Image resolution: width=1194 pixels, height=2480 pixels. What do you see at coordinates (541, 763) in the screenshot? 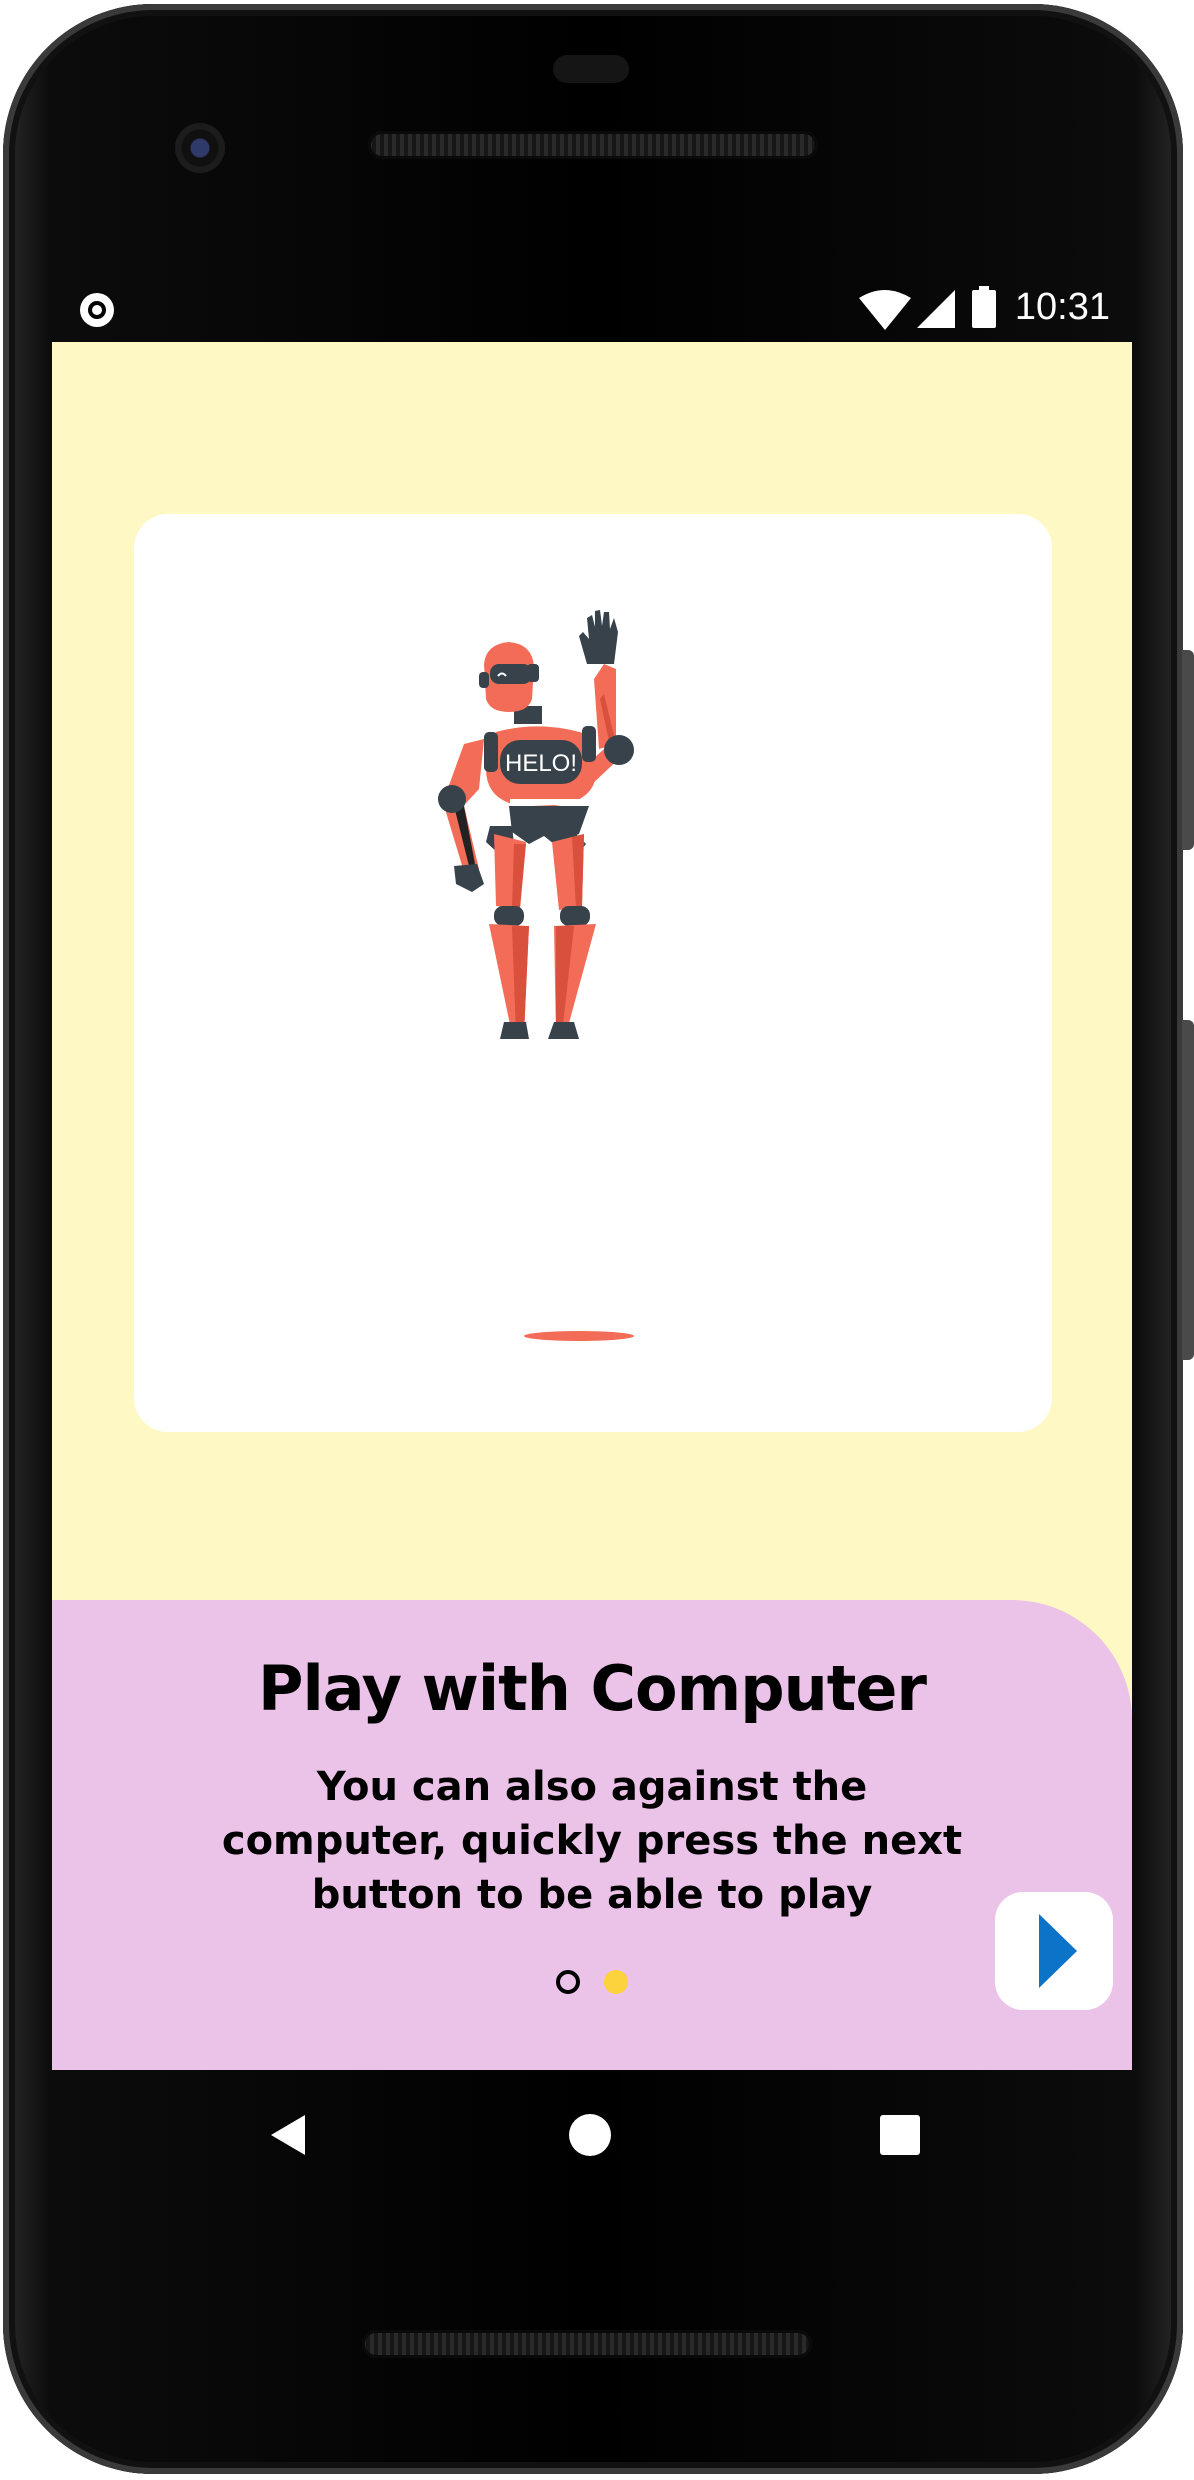
I see `robot-chest-text: HELO!` at bounding box center [541, 763].